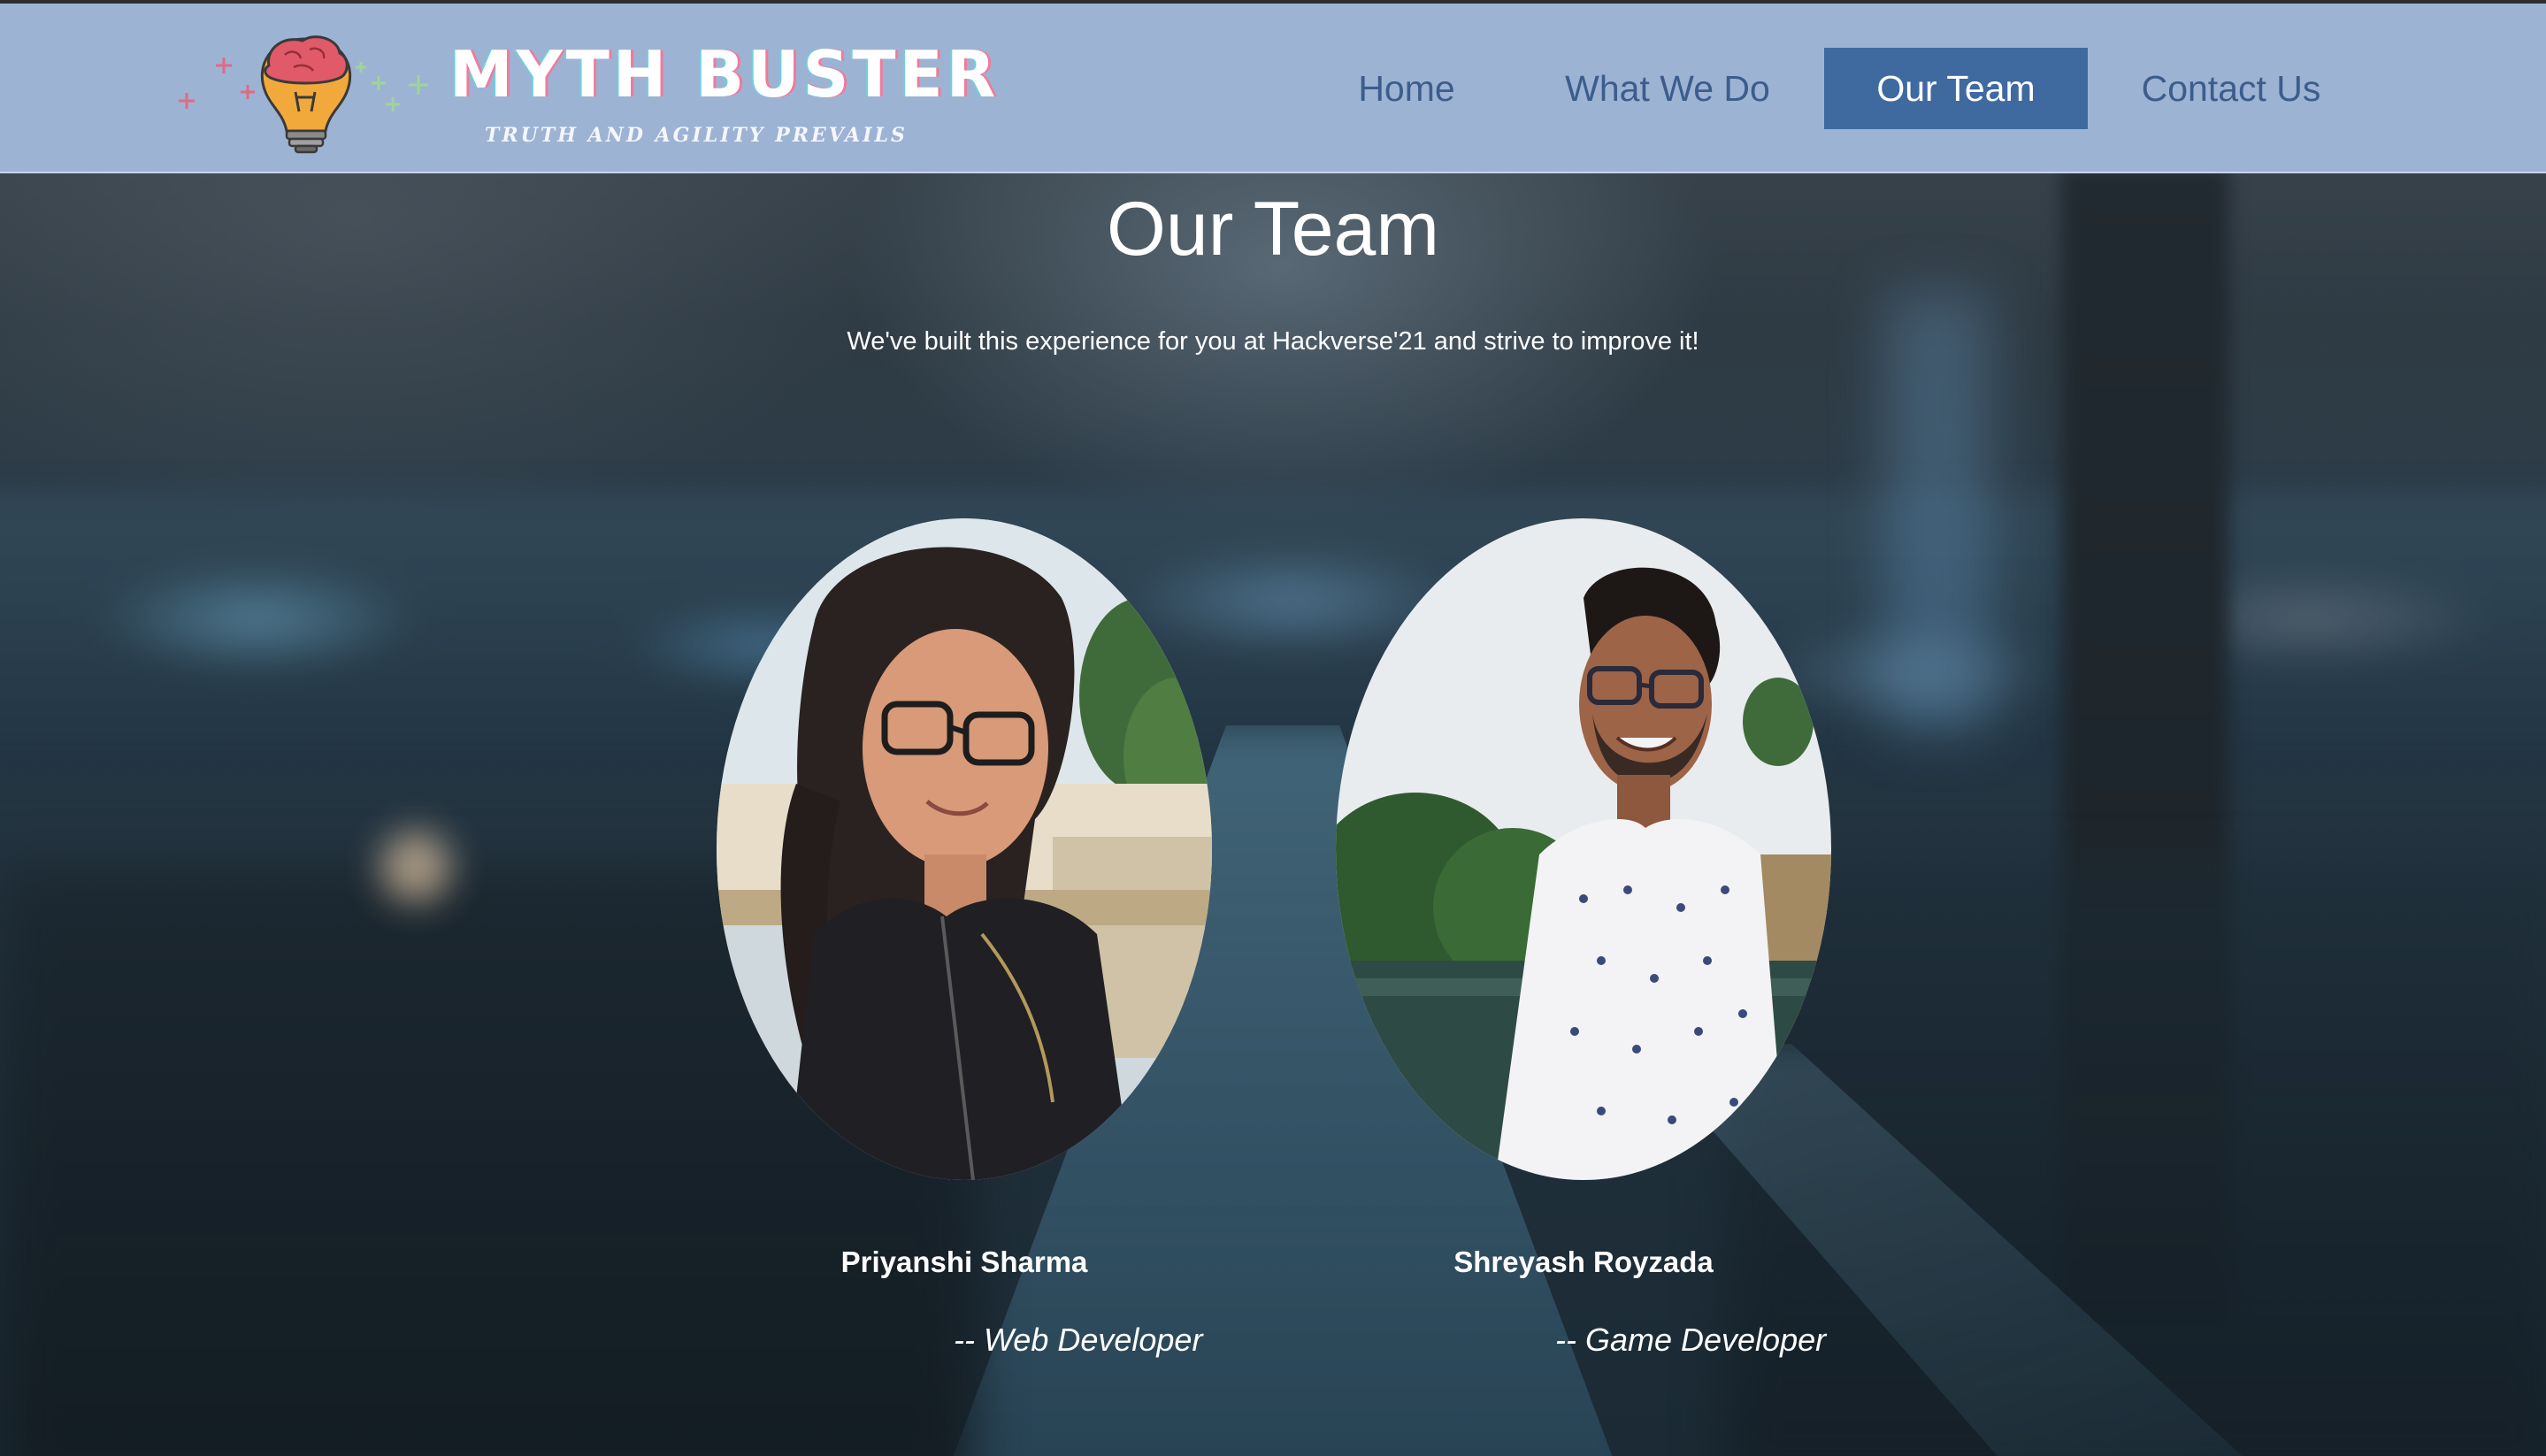  I want to click on nav-what-we-do: What We Do, so click(1667, 88).